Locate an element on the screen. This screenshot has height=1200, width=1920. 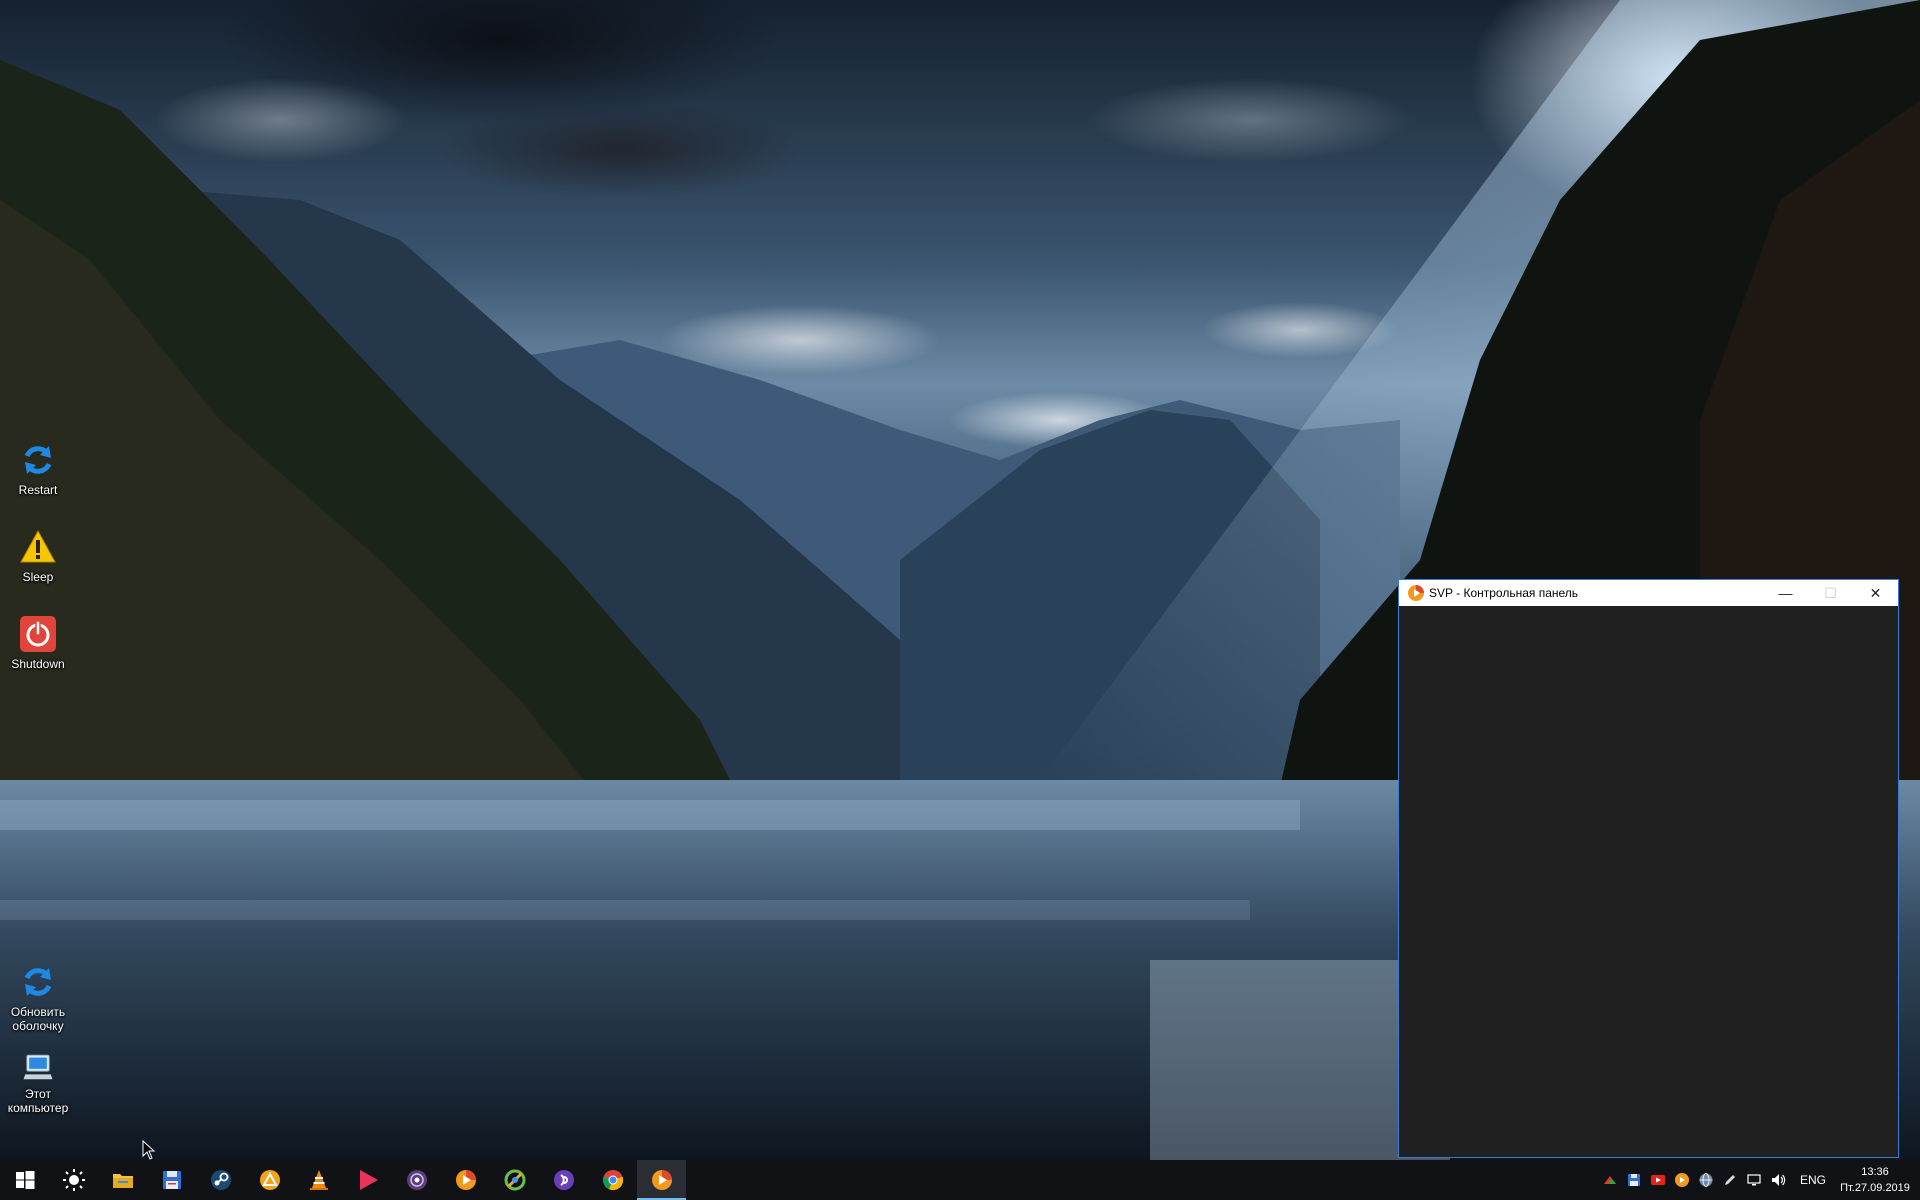
taskbar-chrome is located at coordinates (612, 1180).